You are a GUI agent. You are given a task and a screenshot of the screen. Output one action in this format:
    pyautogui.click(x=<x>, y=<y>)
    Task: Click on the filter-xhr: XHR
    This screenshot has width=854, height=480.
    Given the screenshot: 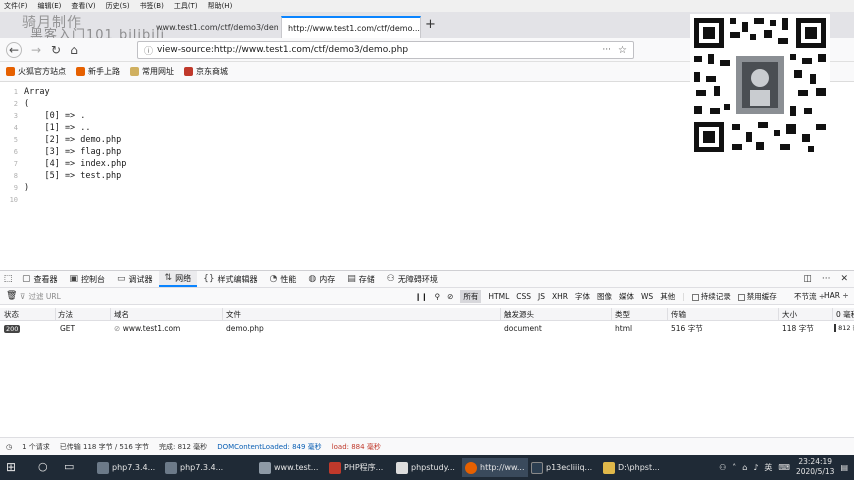 What is the action you would take?
    pyautogui.click(x=560, y=296)
    